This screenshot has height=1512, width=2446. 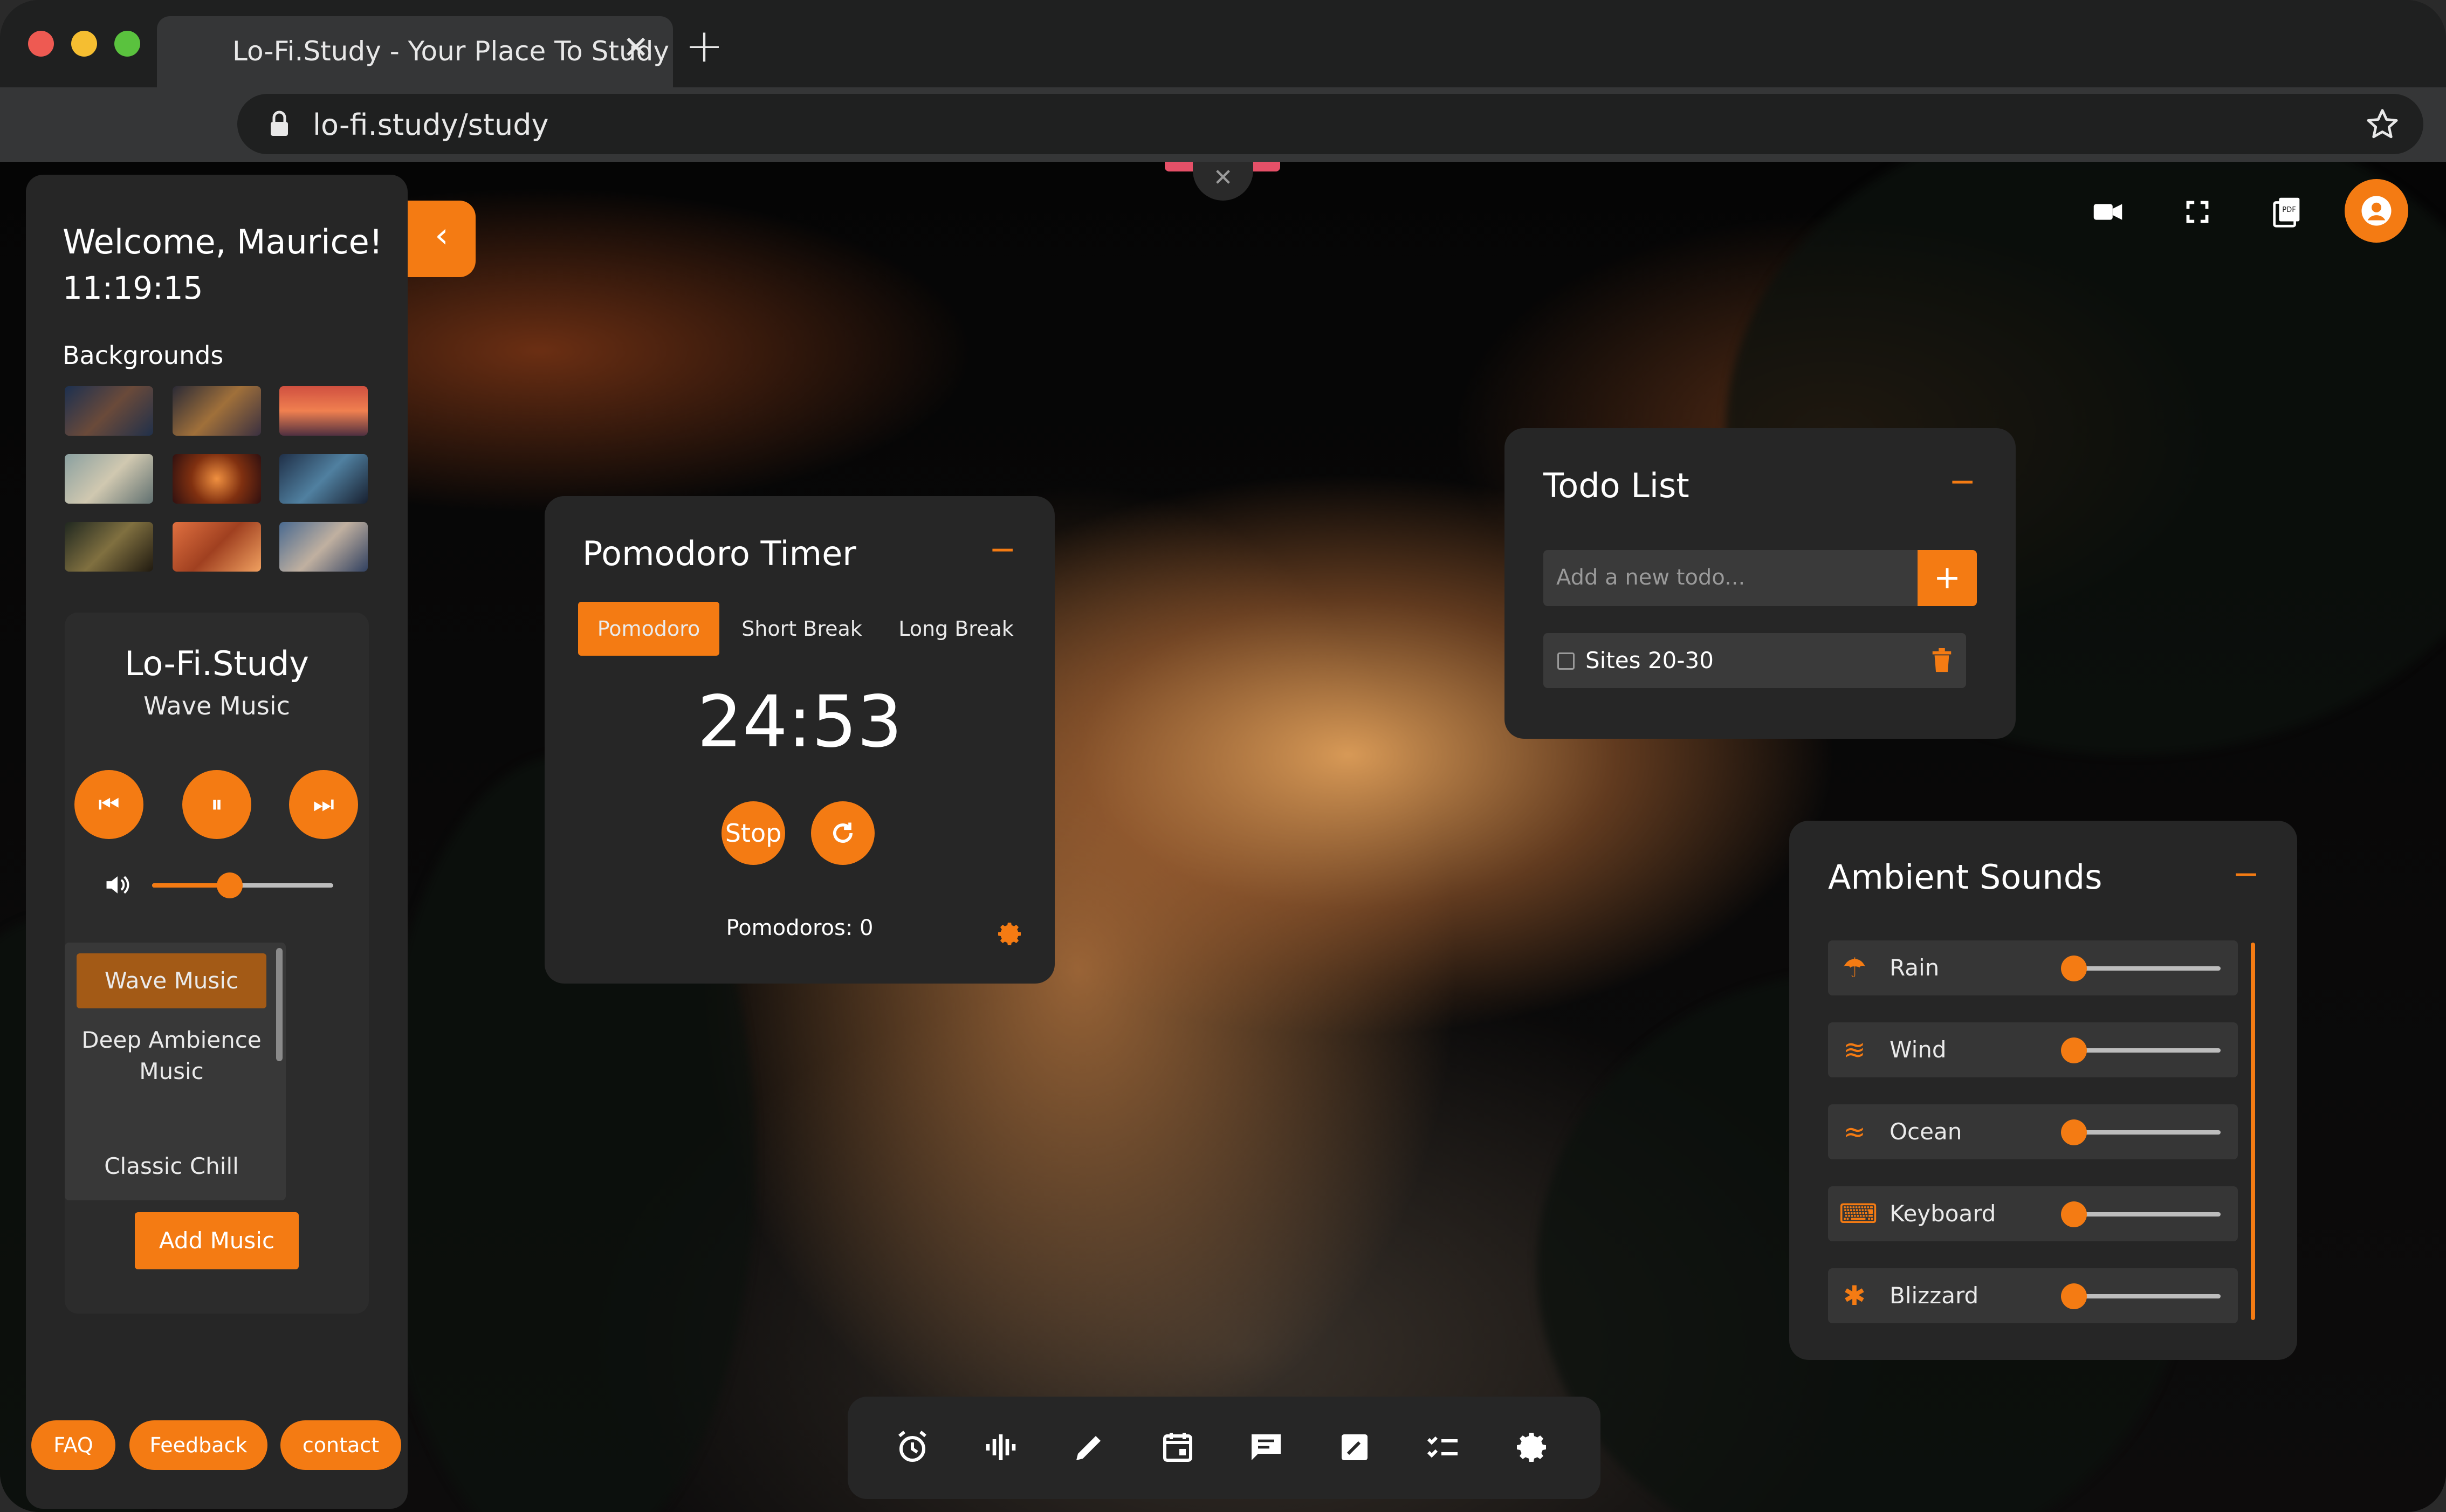 What do you see at coordinates (2141, 1132) in the screenshot?
I see `ocean-volume-slider` at bounding box center [2141, 1132].